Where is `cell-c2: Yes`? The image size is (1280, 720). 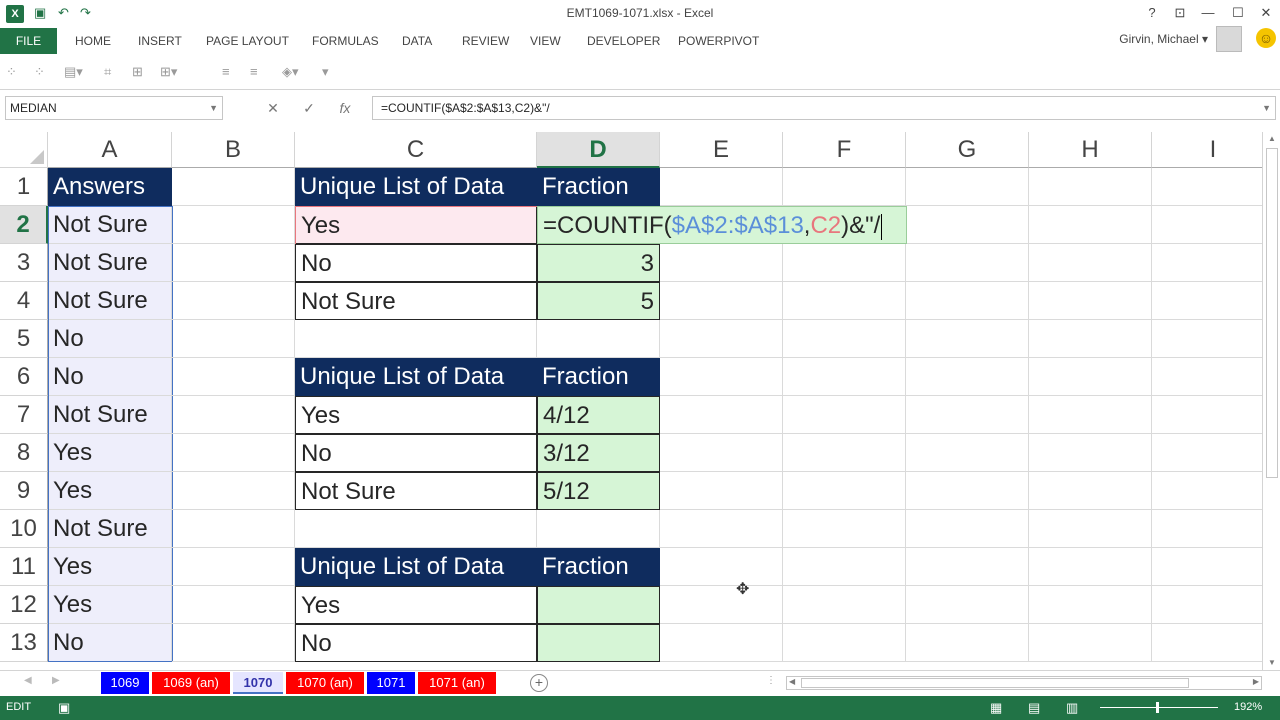
cell-c2: Yes is located at coordinates (416, 225).